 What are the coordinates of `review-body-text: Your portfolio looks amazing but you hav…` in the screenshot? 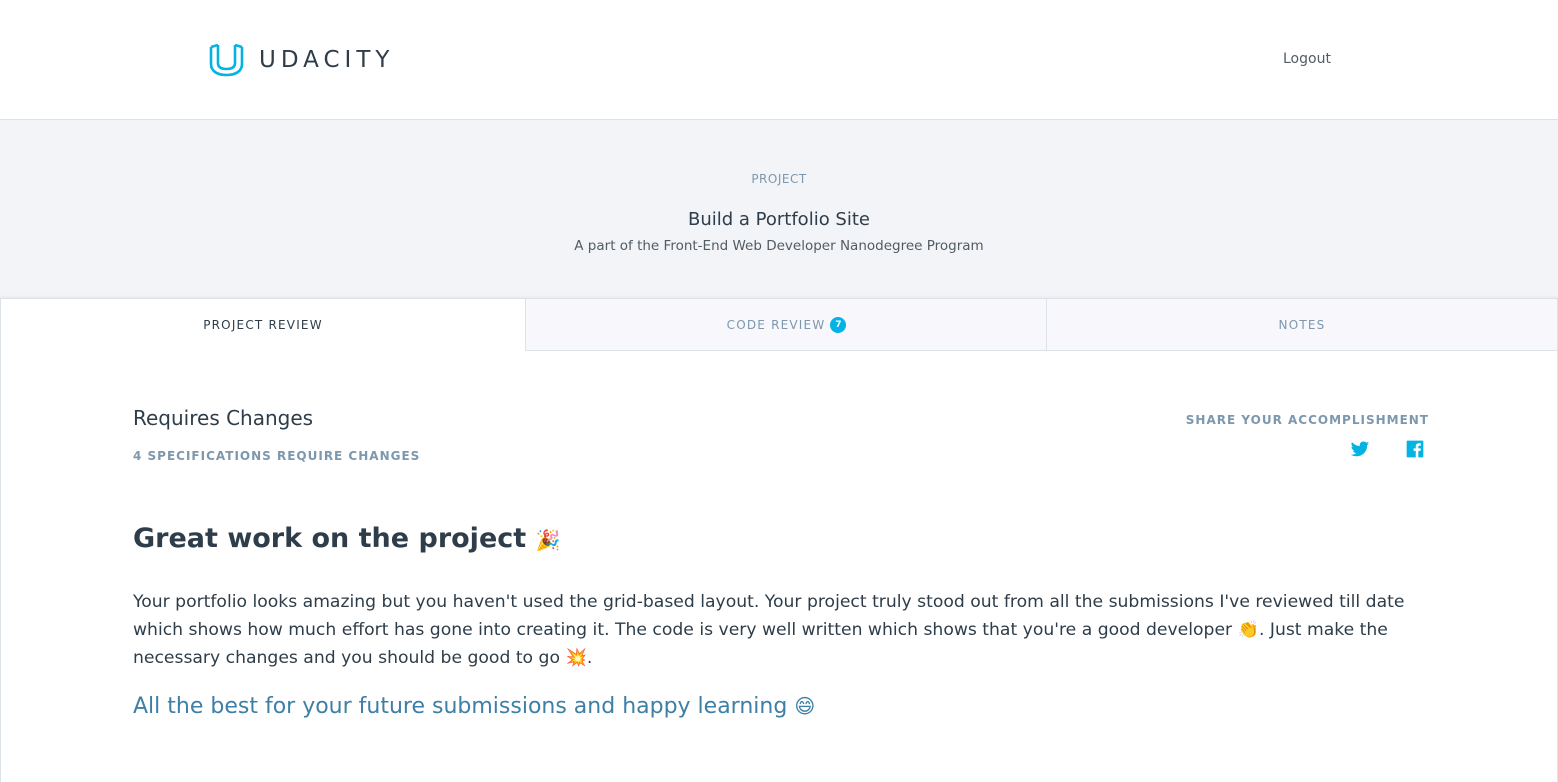 It's located at (769, 616).